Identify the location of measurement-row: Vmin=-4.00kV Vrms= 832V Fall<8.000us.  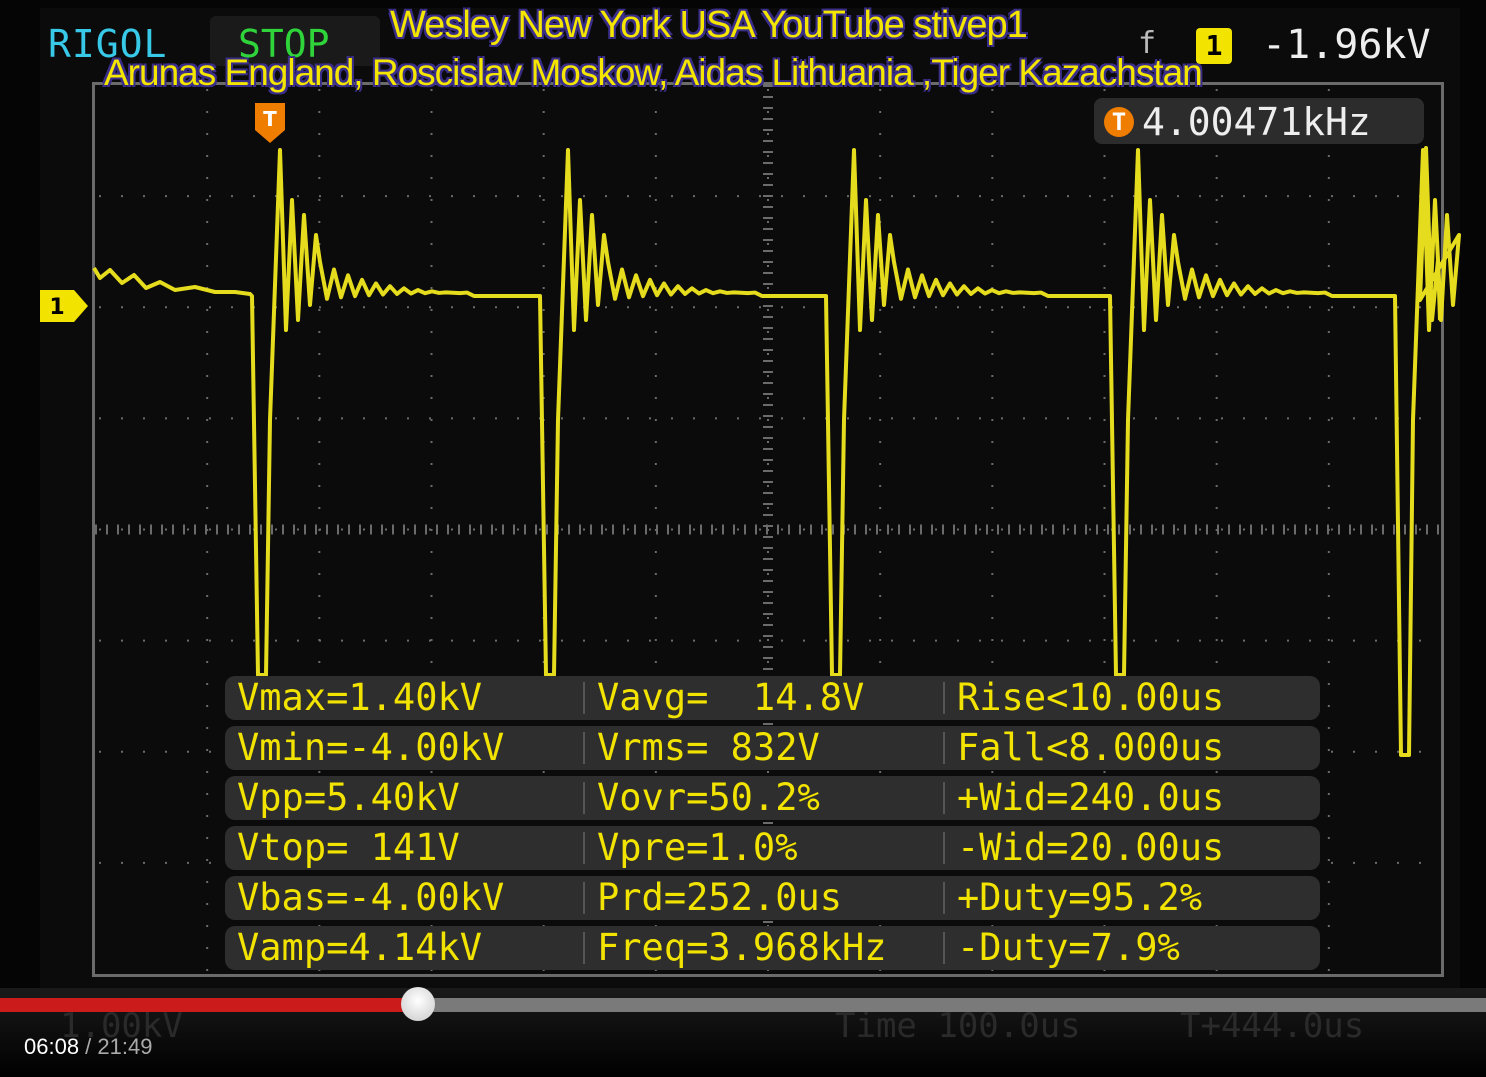
(772, 748).